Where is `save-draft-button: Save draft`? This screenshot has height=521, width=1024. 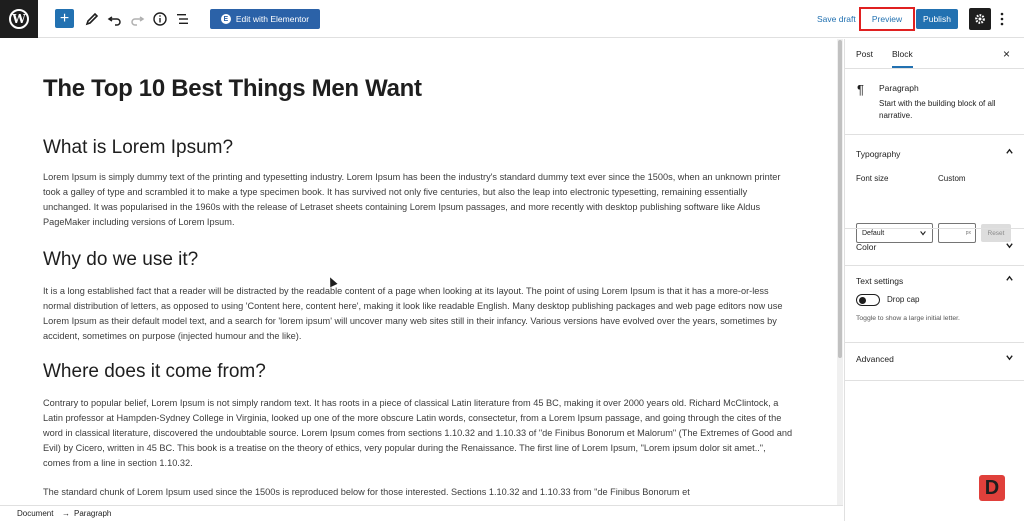 save-draft-button: Save draft is located at coordinates (836, 19).